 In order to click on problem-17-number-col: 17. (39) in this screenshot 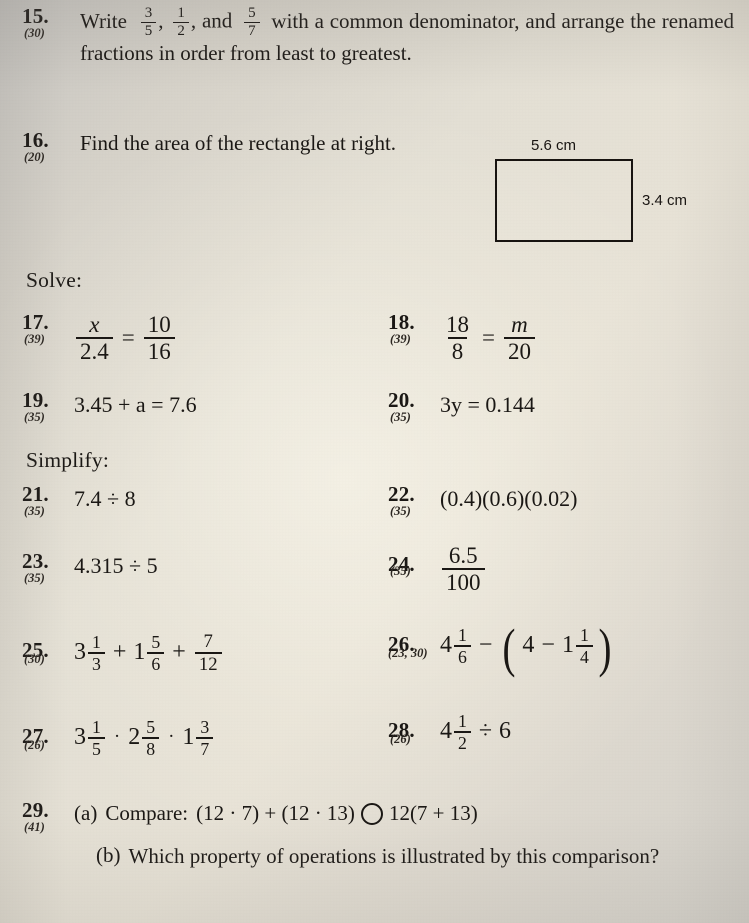, I will do `click(48, 329)`.